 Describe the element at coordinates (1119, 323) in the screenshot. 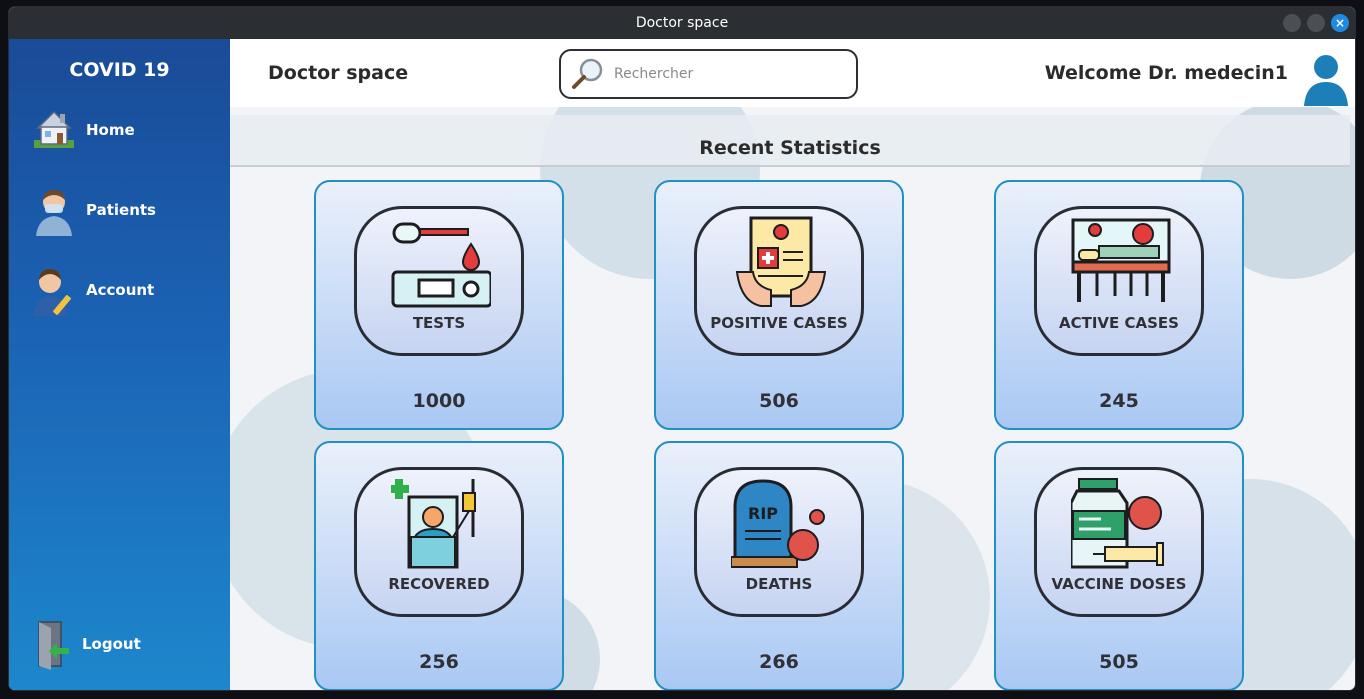

I see `stat-label: ACTIVE CASES` at that location.